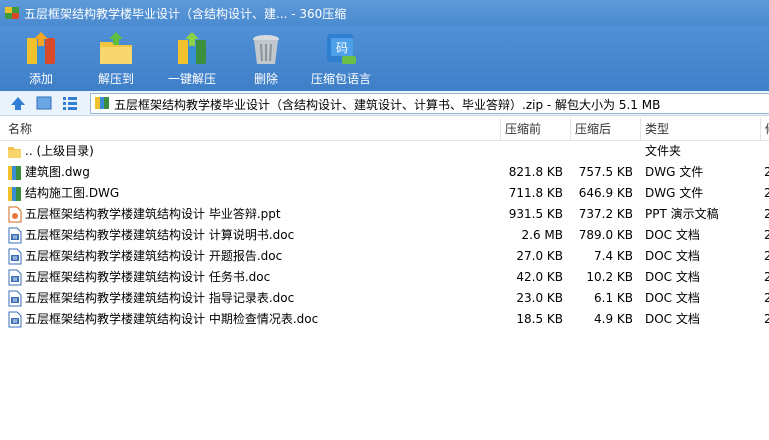 Image resolution: width=769 pixels, height=440 pixels. I want to click on archive-language-button: 码 压缩包语言, so click(341, 58).